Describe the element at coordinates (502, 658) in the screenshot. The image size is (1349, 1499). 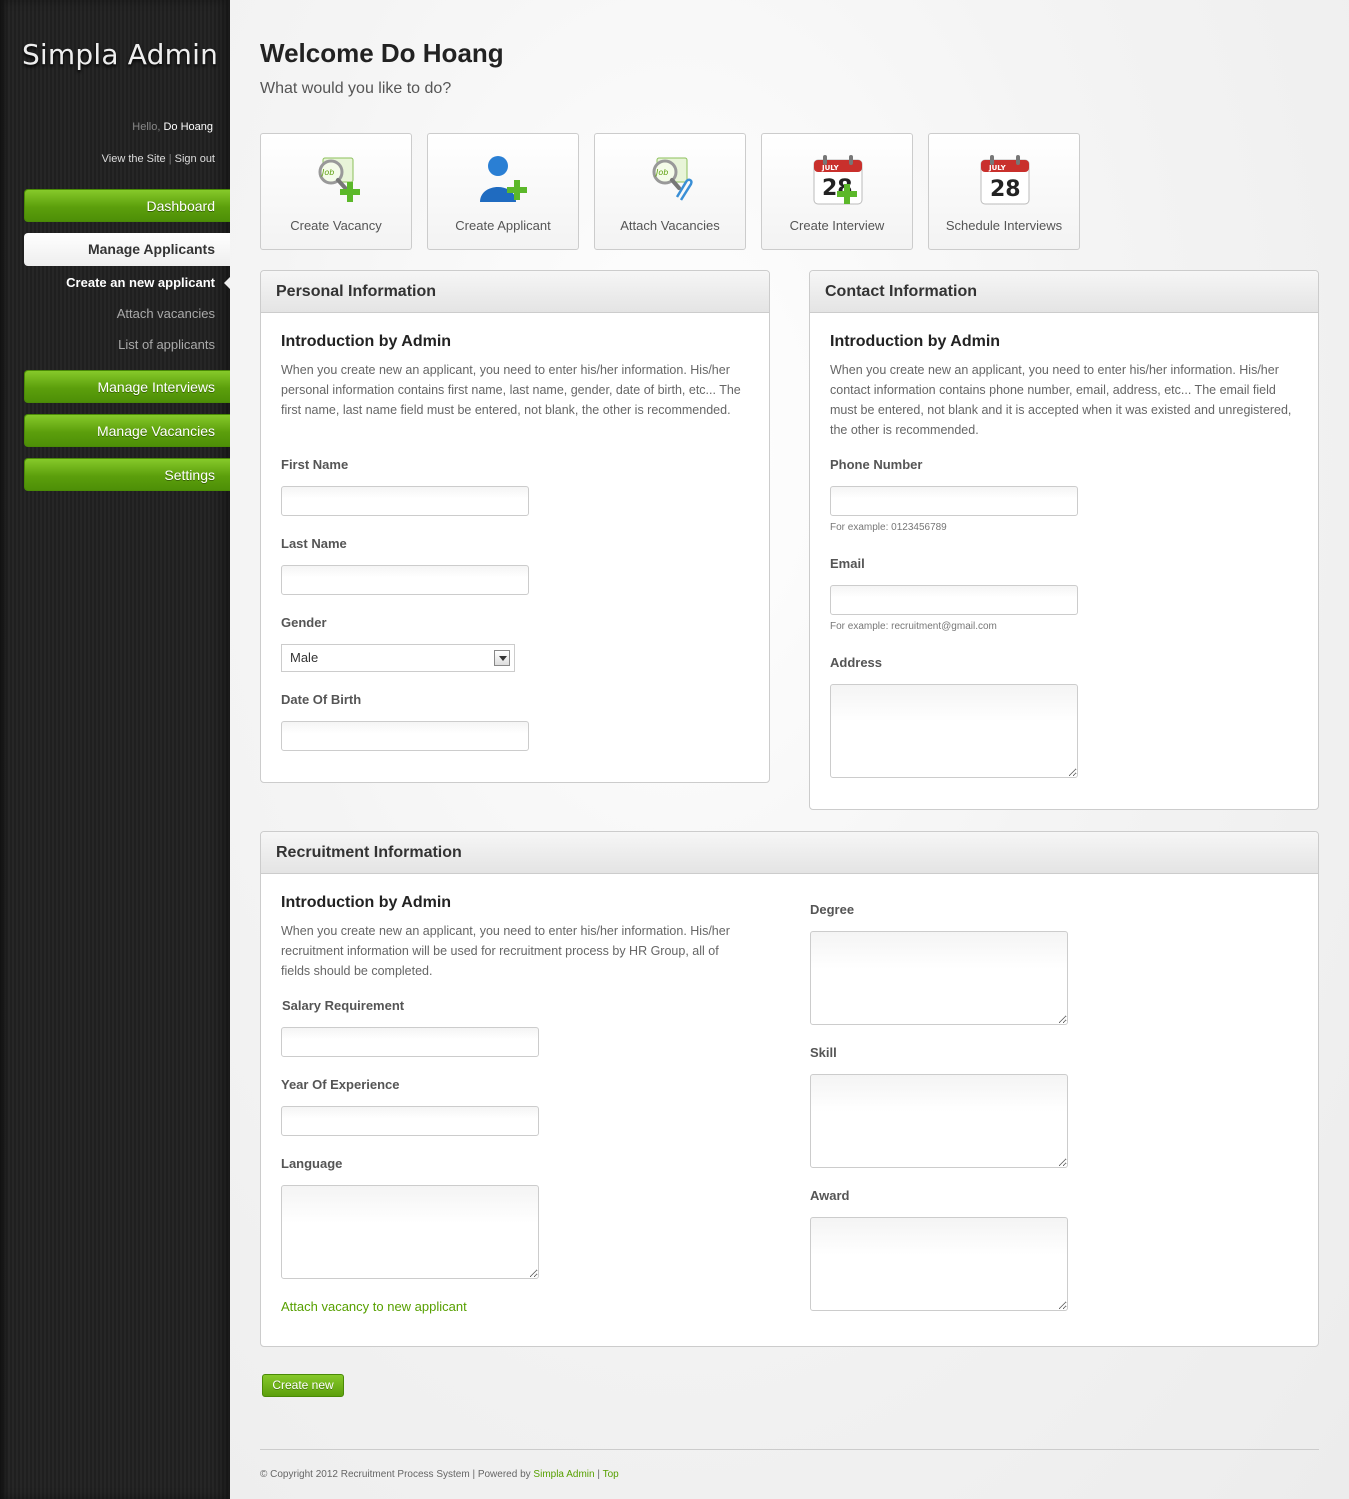
I see `chevron-down-icon` at that location.